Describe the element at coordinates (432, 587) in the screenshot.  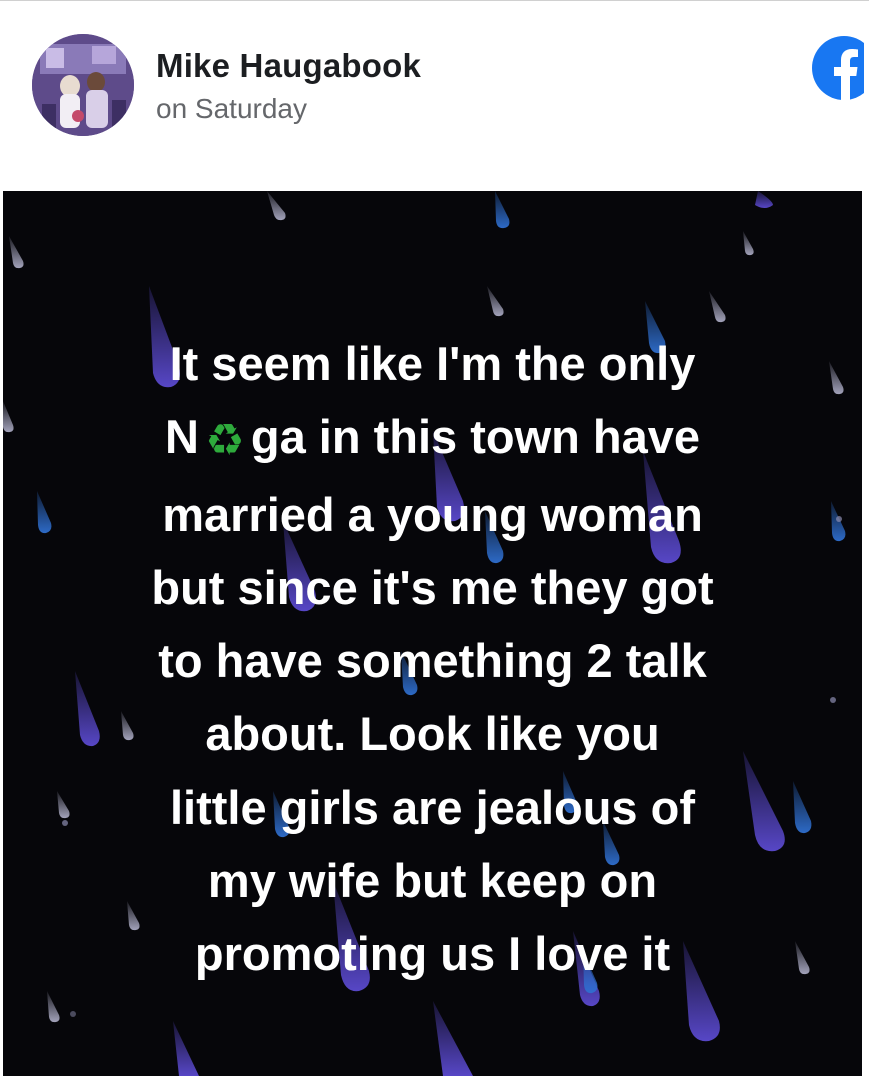
I see `status-line-4: but since it's me they got` at that location.